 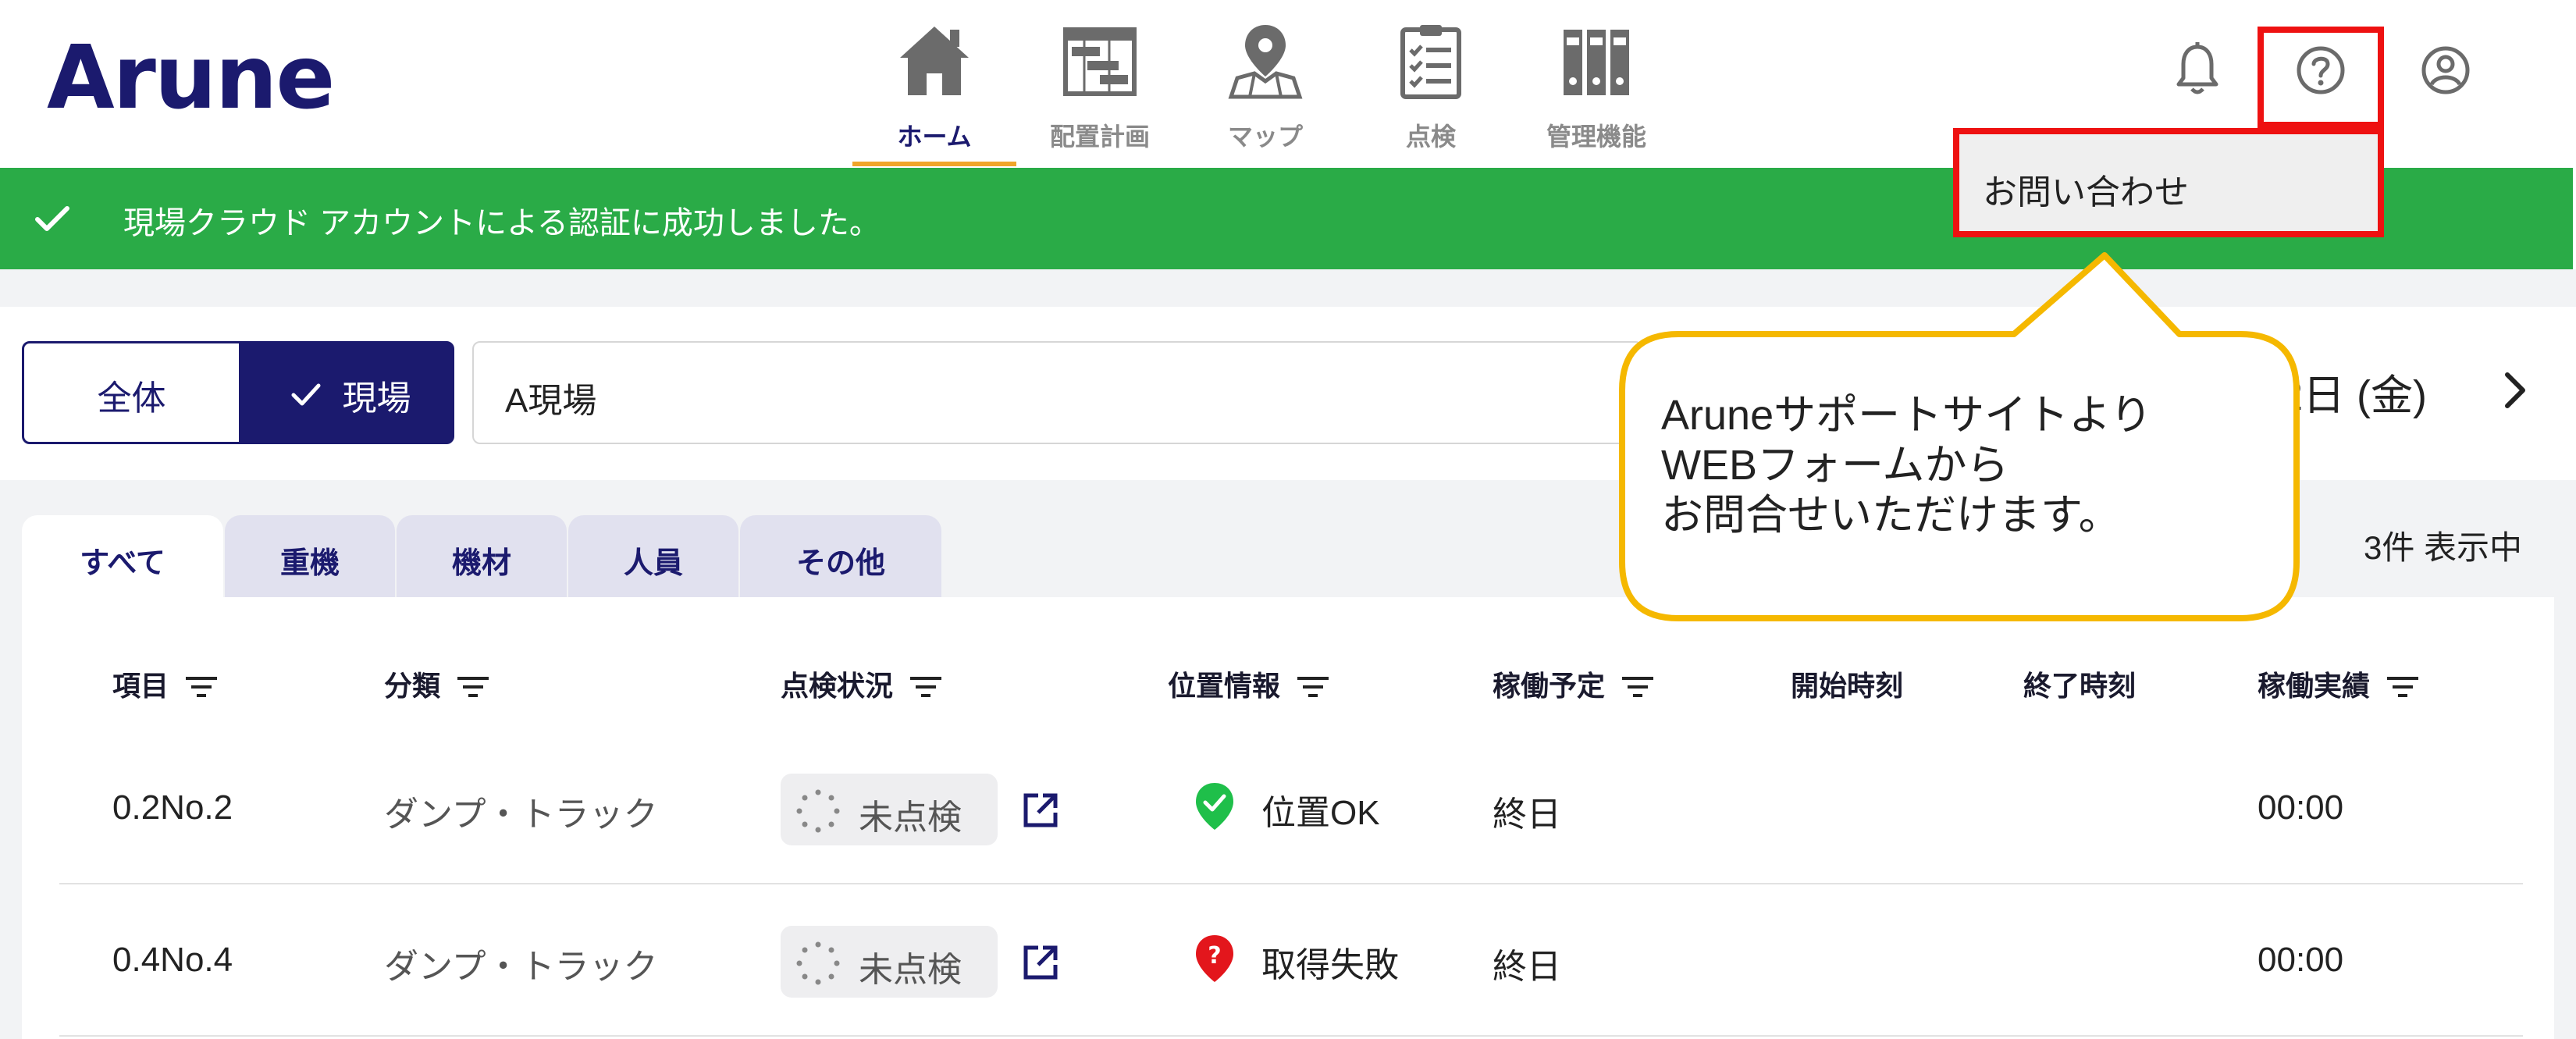 What do you see at coordinates (172, 808) in the screenshot?
I see `cell-item: 0.2No.2` at bounding box center [172, 808].